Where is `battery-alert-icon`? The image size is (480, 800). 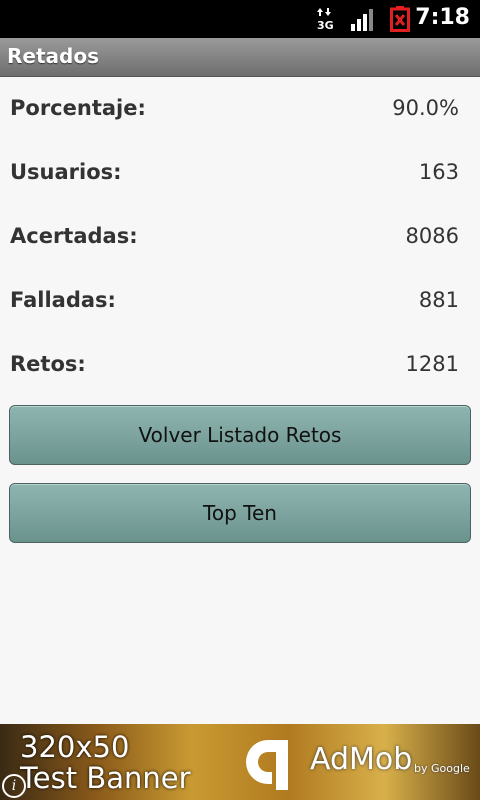 battery-alert-icon is located at coordinates (400, 19).